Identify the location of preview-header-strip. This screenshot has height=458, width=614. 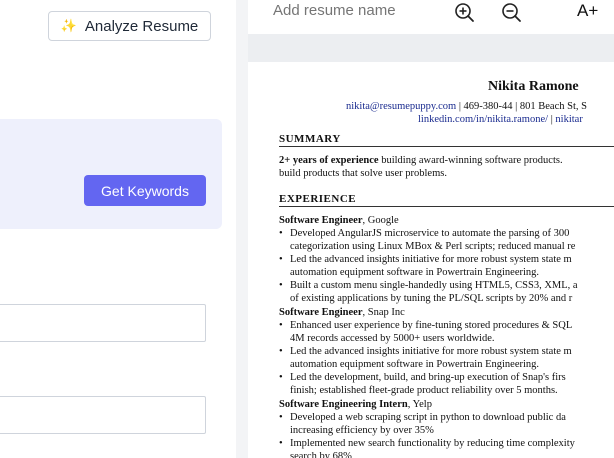
(431, 48).